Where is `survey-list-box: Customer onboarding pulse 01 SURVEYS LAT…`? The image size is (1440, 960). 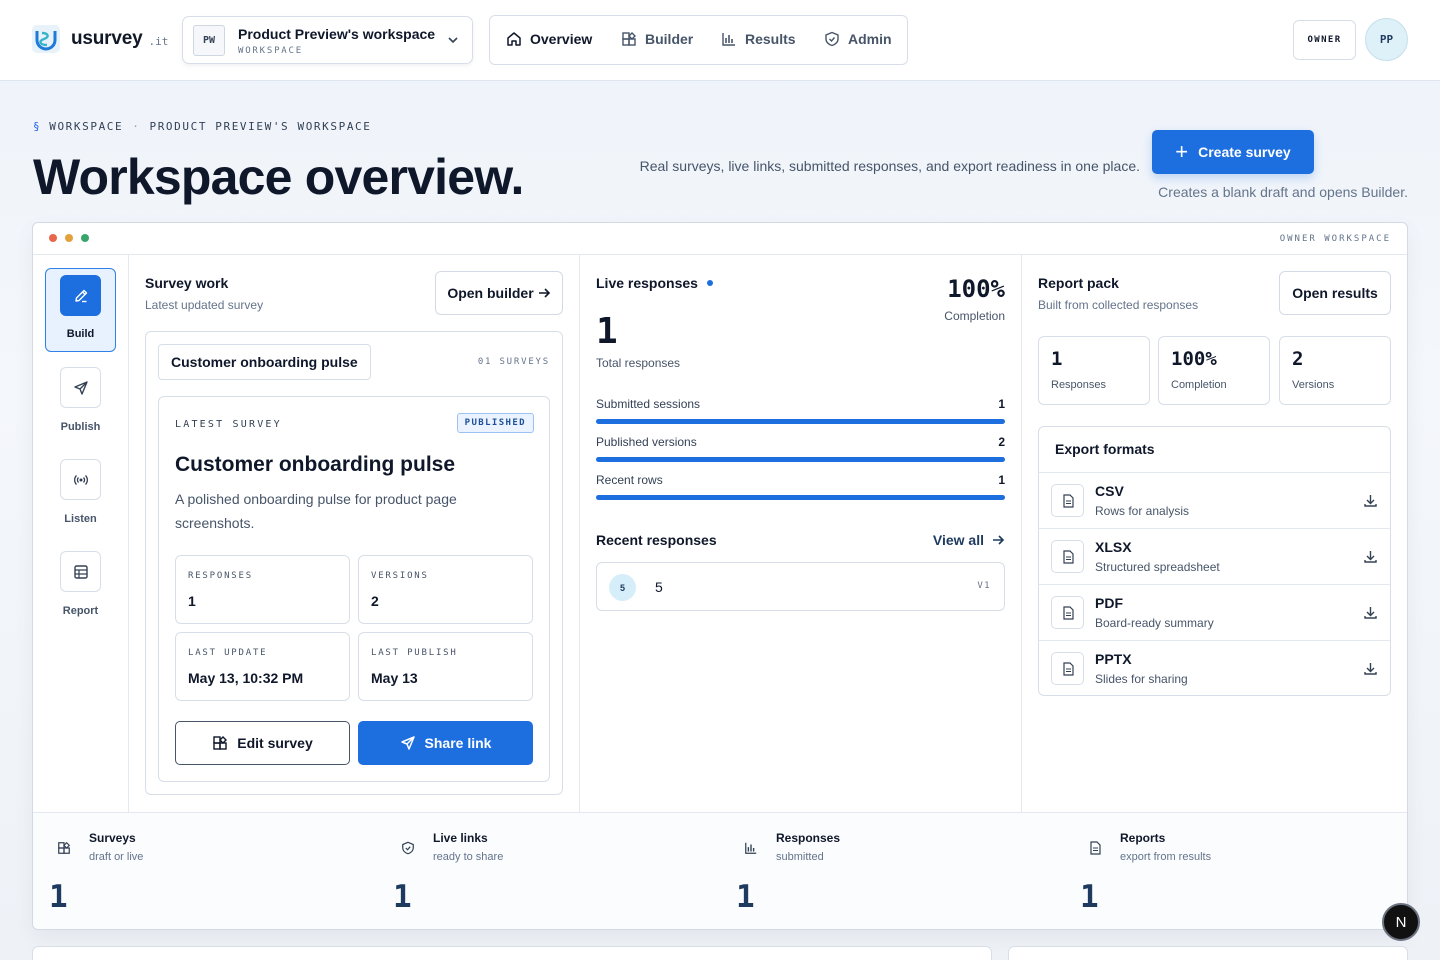 survey-list-box: Customer onboarding pulse 01 SURVEYS LAT… is located at coordinates (354, 563).